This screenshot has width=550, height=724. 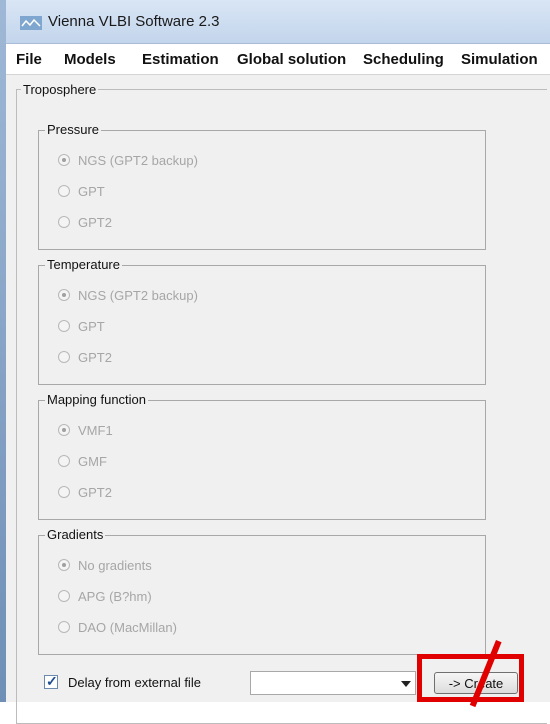 I want to click on delay-checkbox-label: Delay from external file, so click(x=134, y=682).